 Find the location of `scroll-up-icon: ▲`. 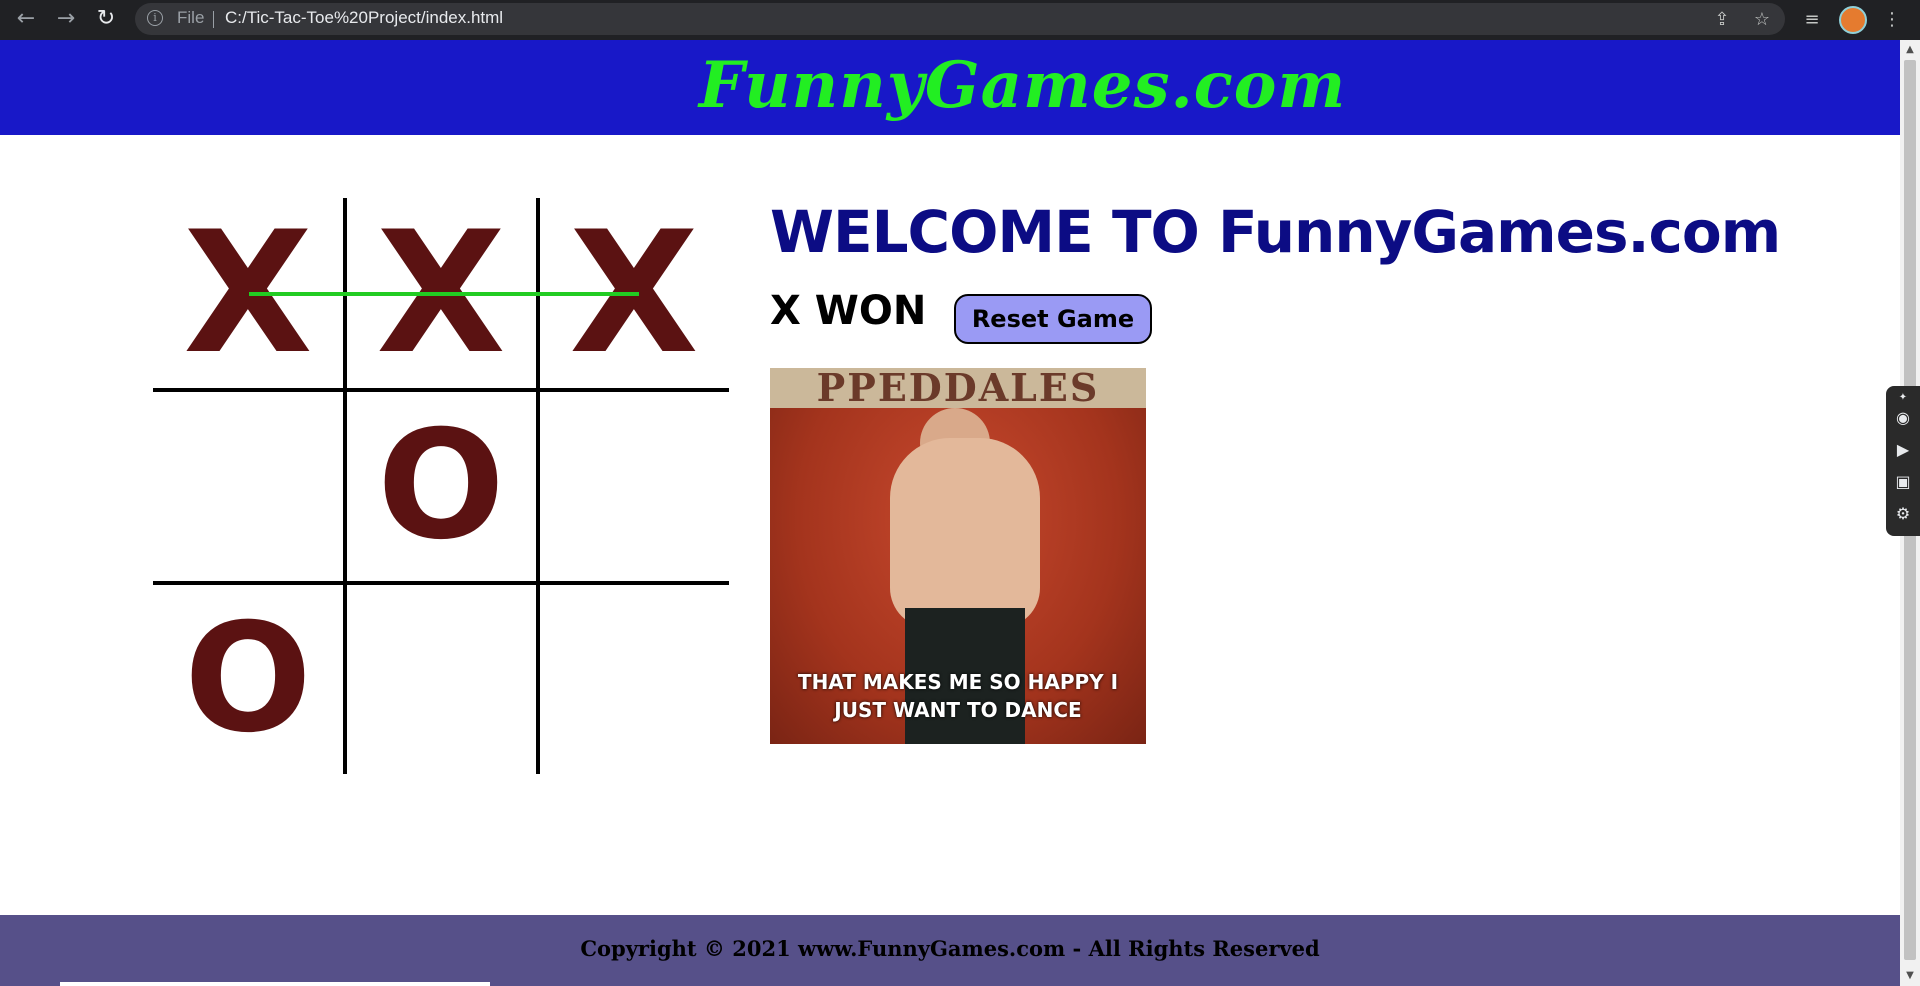

scroll-up-icon: ▲ is located at coordinates (1910, 50).